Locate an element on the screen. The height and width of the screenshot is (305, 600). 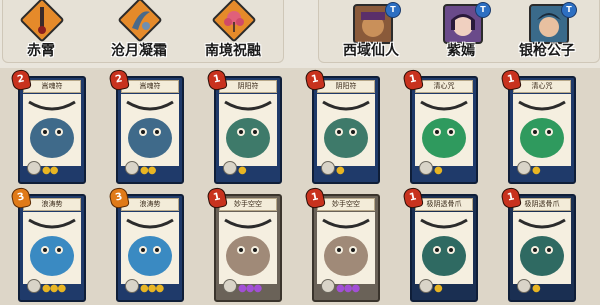
card-frame: 极阴透骨爪 ● is located at coordinates (542, 248).